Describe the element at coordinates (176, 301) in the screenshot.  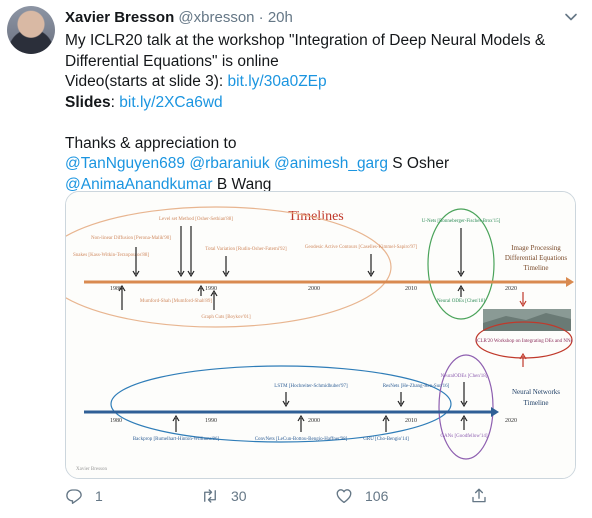
I see `note-mumford-shah: Mumford-Shah [Mumford-Shah'89]` at that location.